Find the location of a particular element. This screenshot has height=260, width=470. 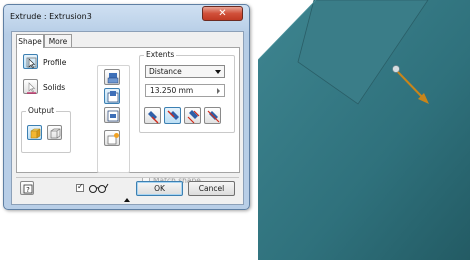

intersect-button is located at coordinates (112, 115).